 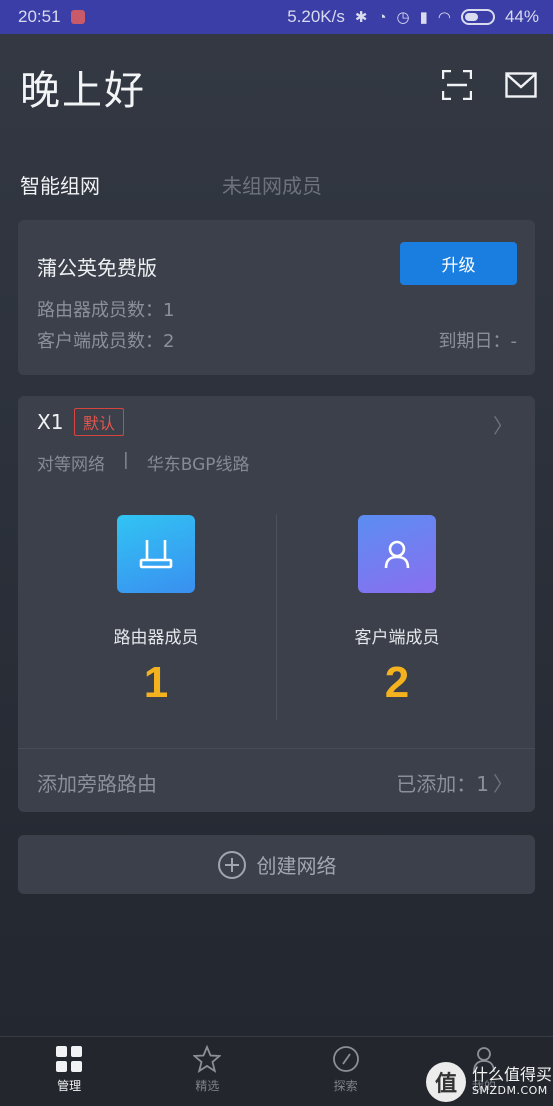 What do you see at coordinates (444, 17) in the screenshot?
I see `wifi-icon: ◠` at bounding box center [444, 17].